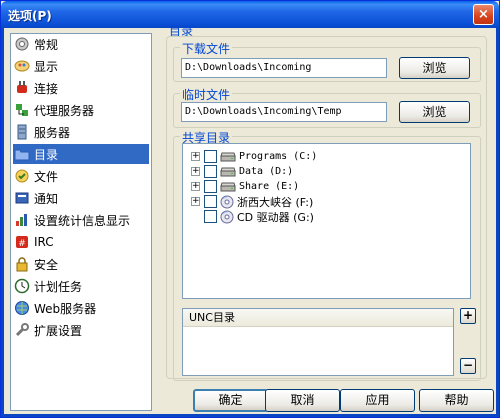 This screenshot has width=500, height=418. I want to click on download-group-label: 下载文件, so click(206, 48).